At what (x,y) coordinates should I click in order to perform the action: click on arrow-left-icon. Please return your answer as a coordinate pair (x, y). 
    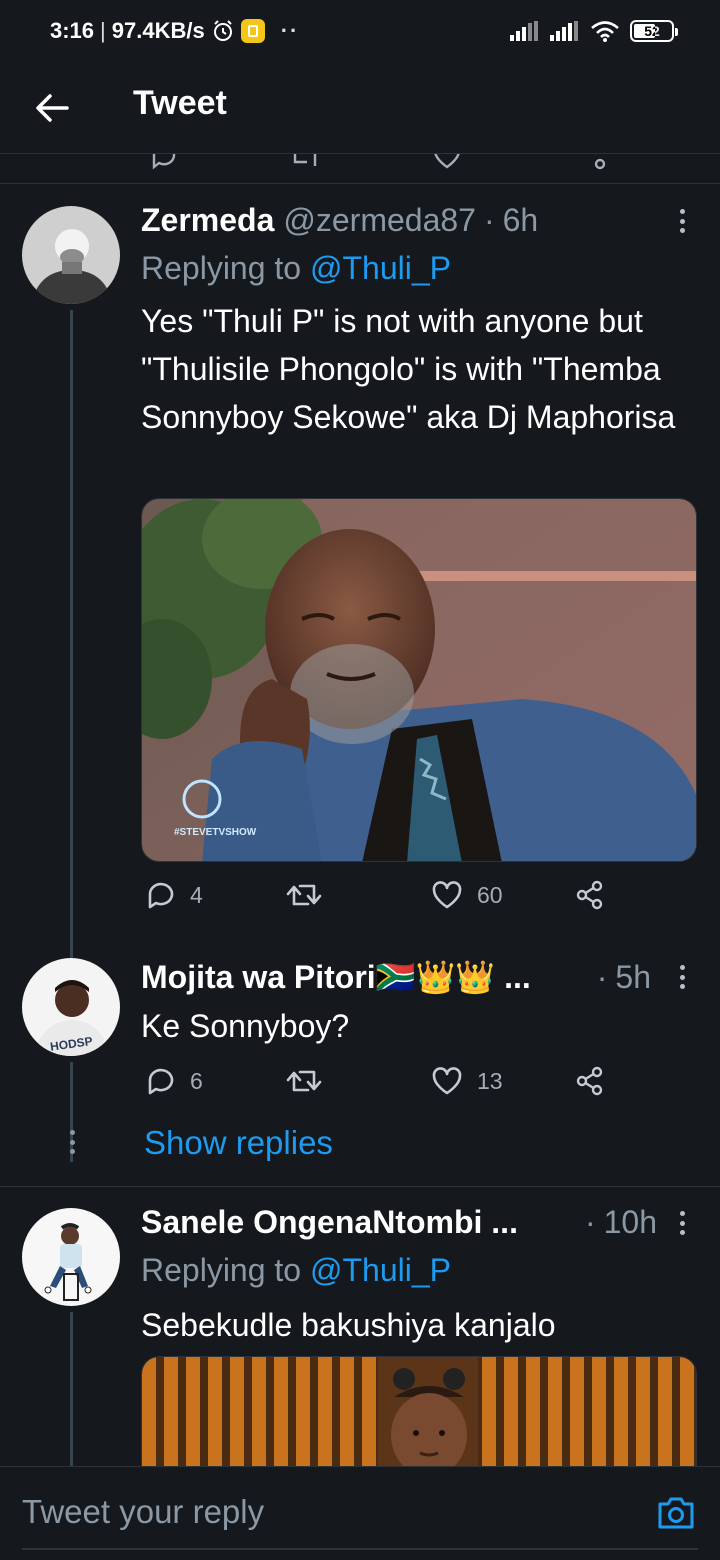
    Looking at the image, I should click on (52, 108).